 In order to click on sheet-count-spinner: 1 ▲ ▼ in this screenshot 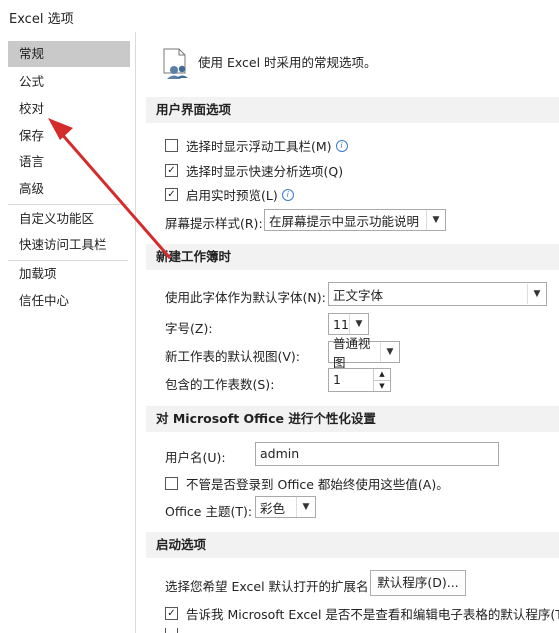, I will do `click(359, 380)`.